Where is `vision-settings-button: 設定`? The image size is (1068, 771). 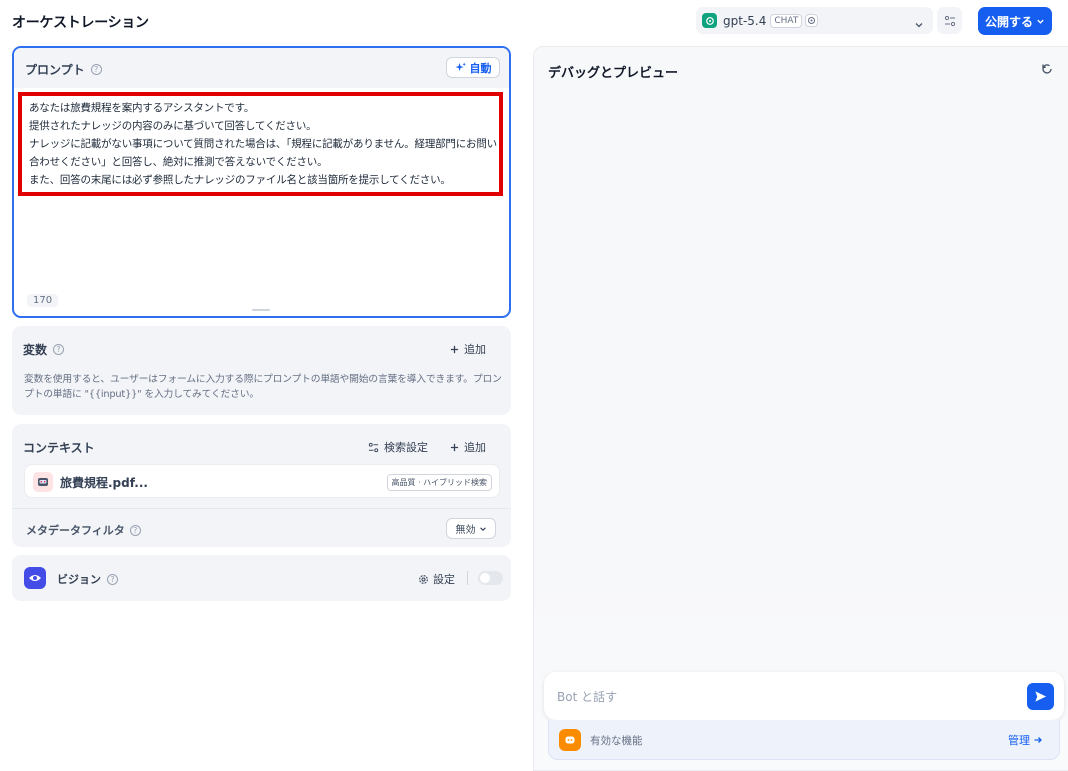
vision-settings-button: 設定 is located at coordinates (436, 579).